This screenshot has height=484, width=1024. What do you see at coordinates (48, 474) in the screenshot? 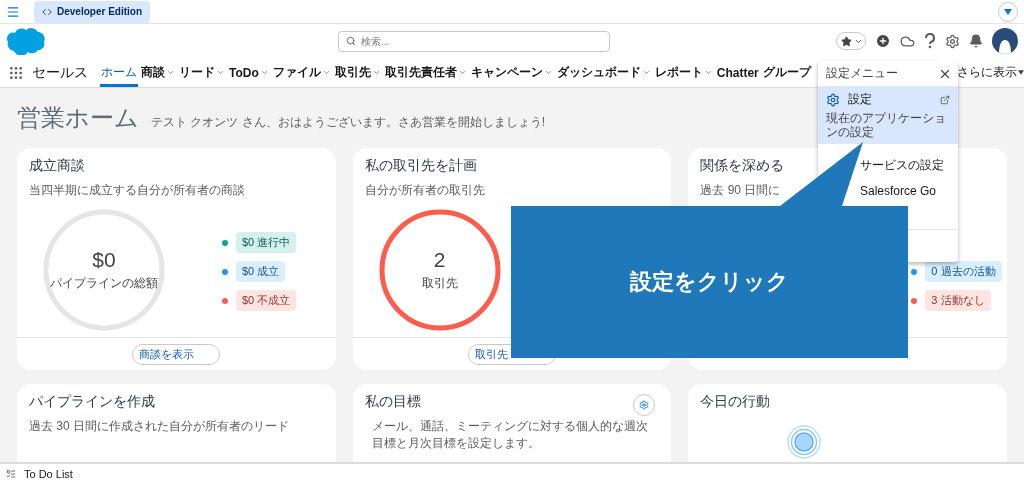
I see `utility-label: To Do List` at bounding box center [48, 474].